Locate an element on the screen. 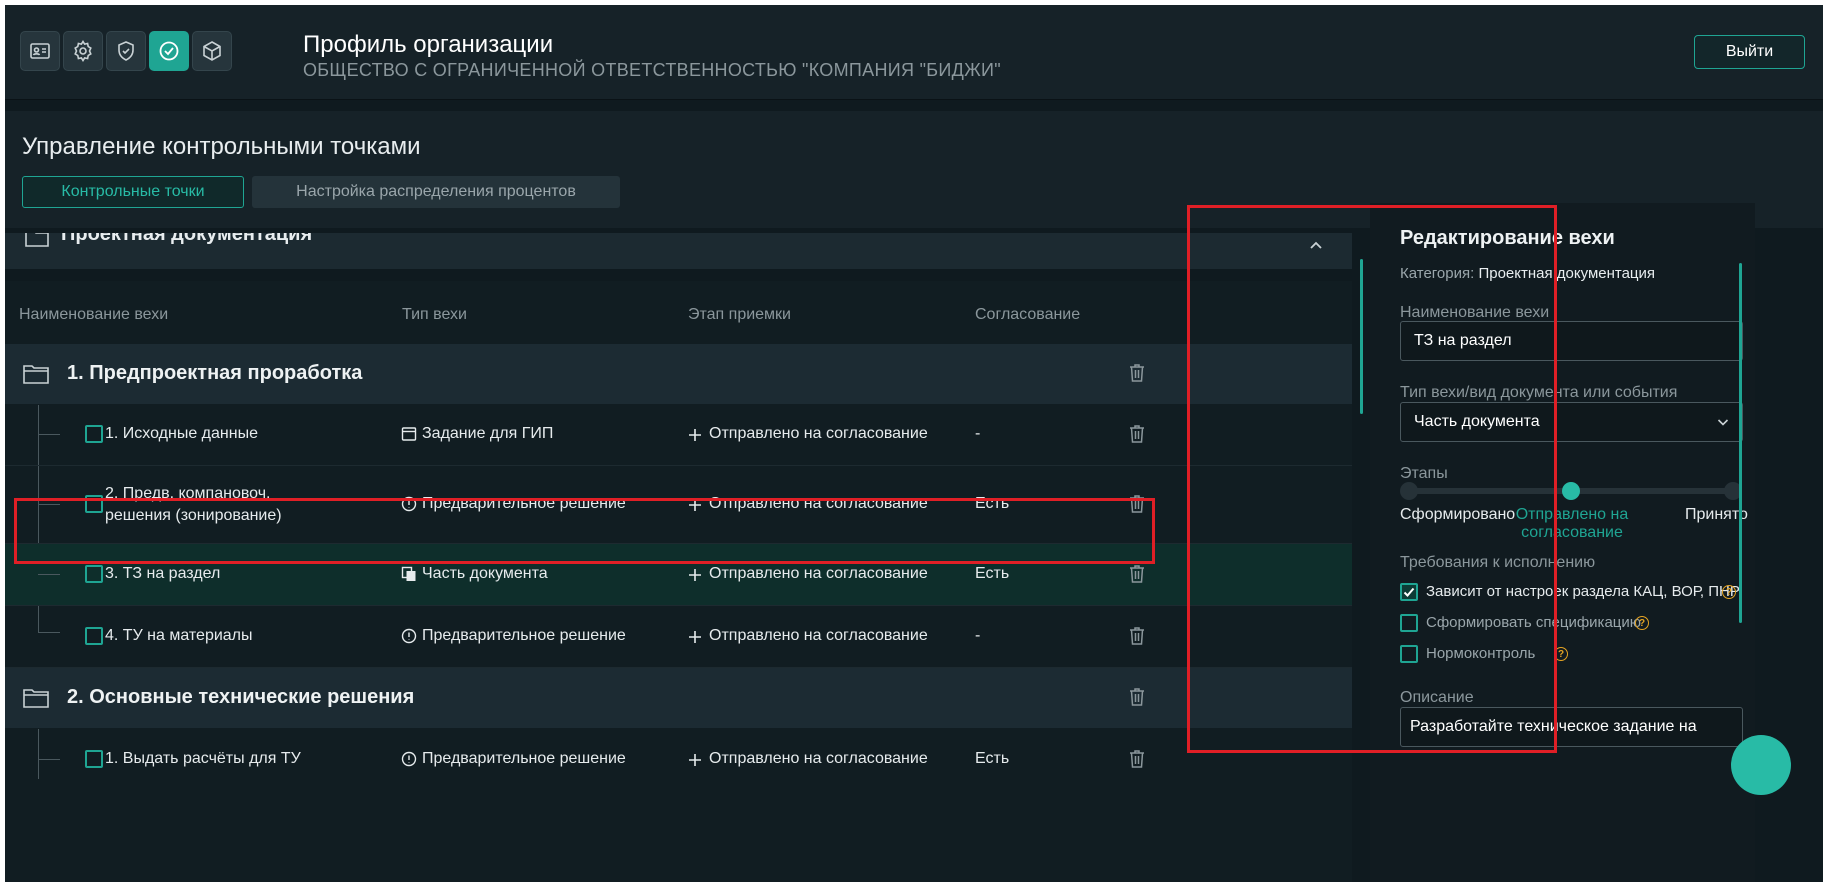  column-header-name: Наименование вехи is located at coordinates (94, 314).